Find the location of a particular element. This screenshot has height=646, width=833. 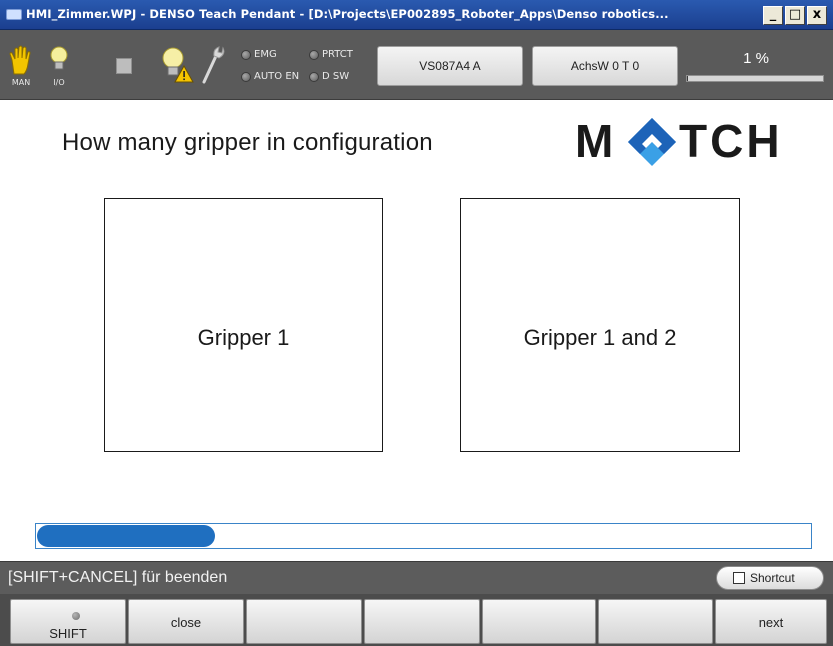

close-label: close is located at coordinates (186, 622).